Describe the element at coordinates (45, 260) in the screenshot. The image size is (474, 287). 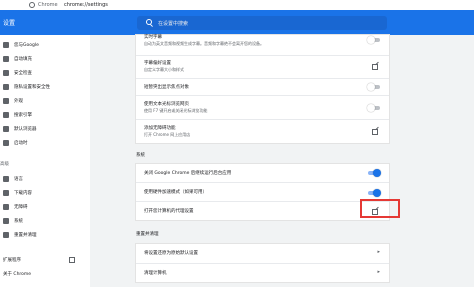
I see `sidebar-item-extensions: 扩展程序` at that location.